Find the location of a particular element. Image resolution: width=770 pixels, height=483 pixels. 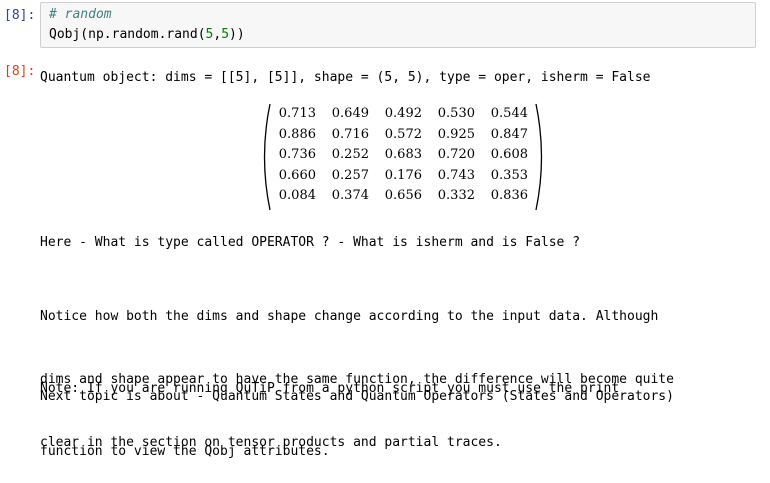

matrix-cell: 0.720 is located at coordinates (456, 154).